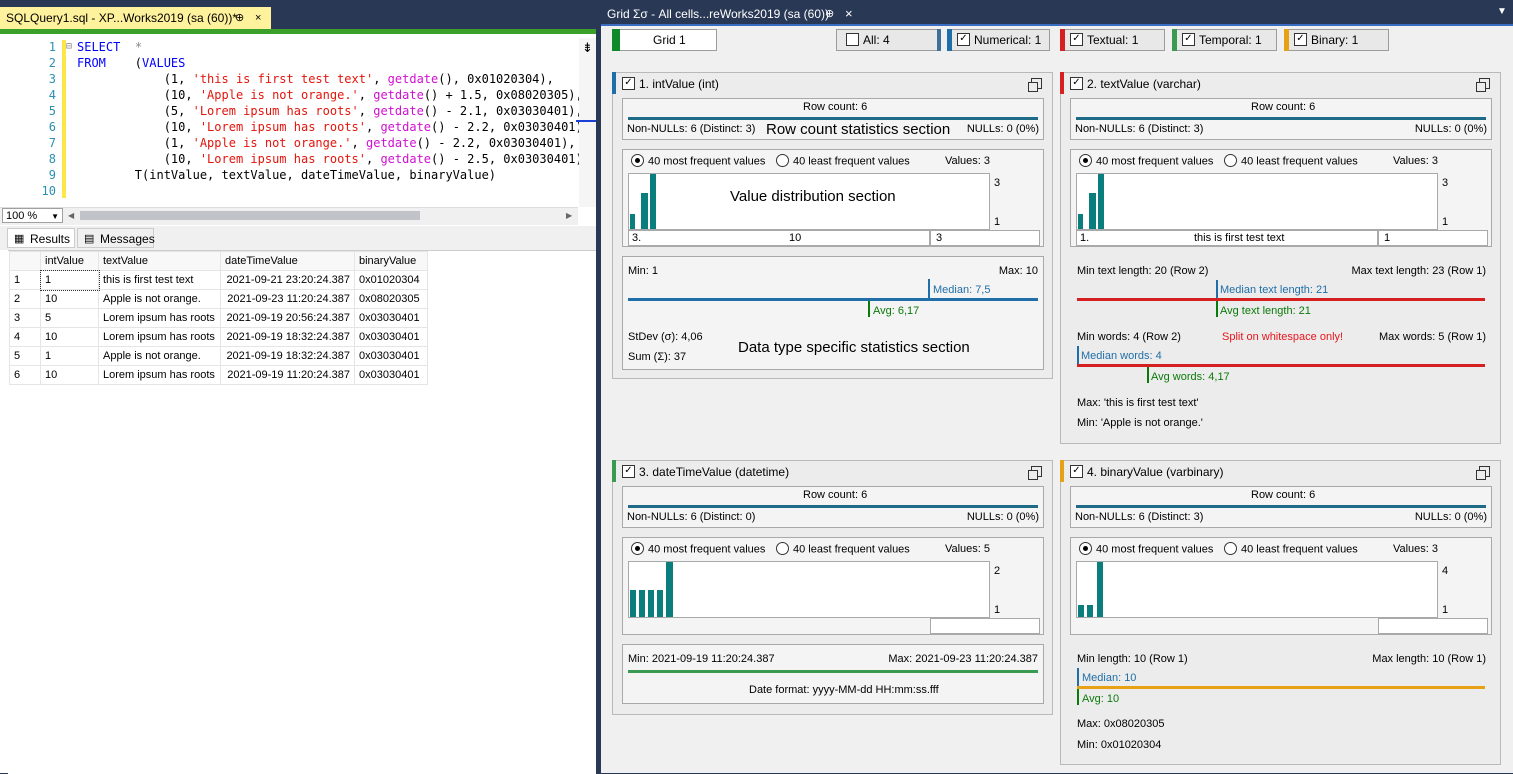 The image size is (1513, 774). What do you see at coordinates (714, 472) in the screenshot?
I see `panel-title-text: 3. dateTimeValue (datetime)` at bounding box center [714, 472].